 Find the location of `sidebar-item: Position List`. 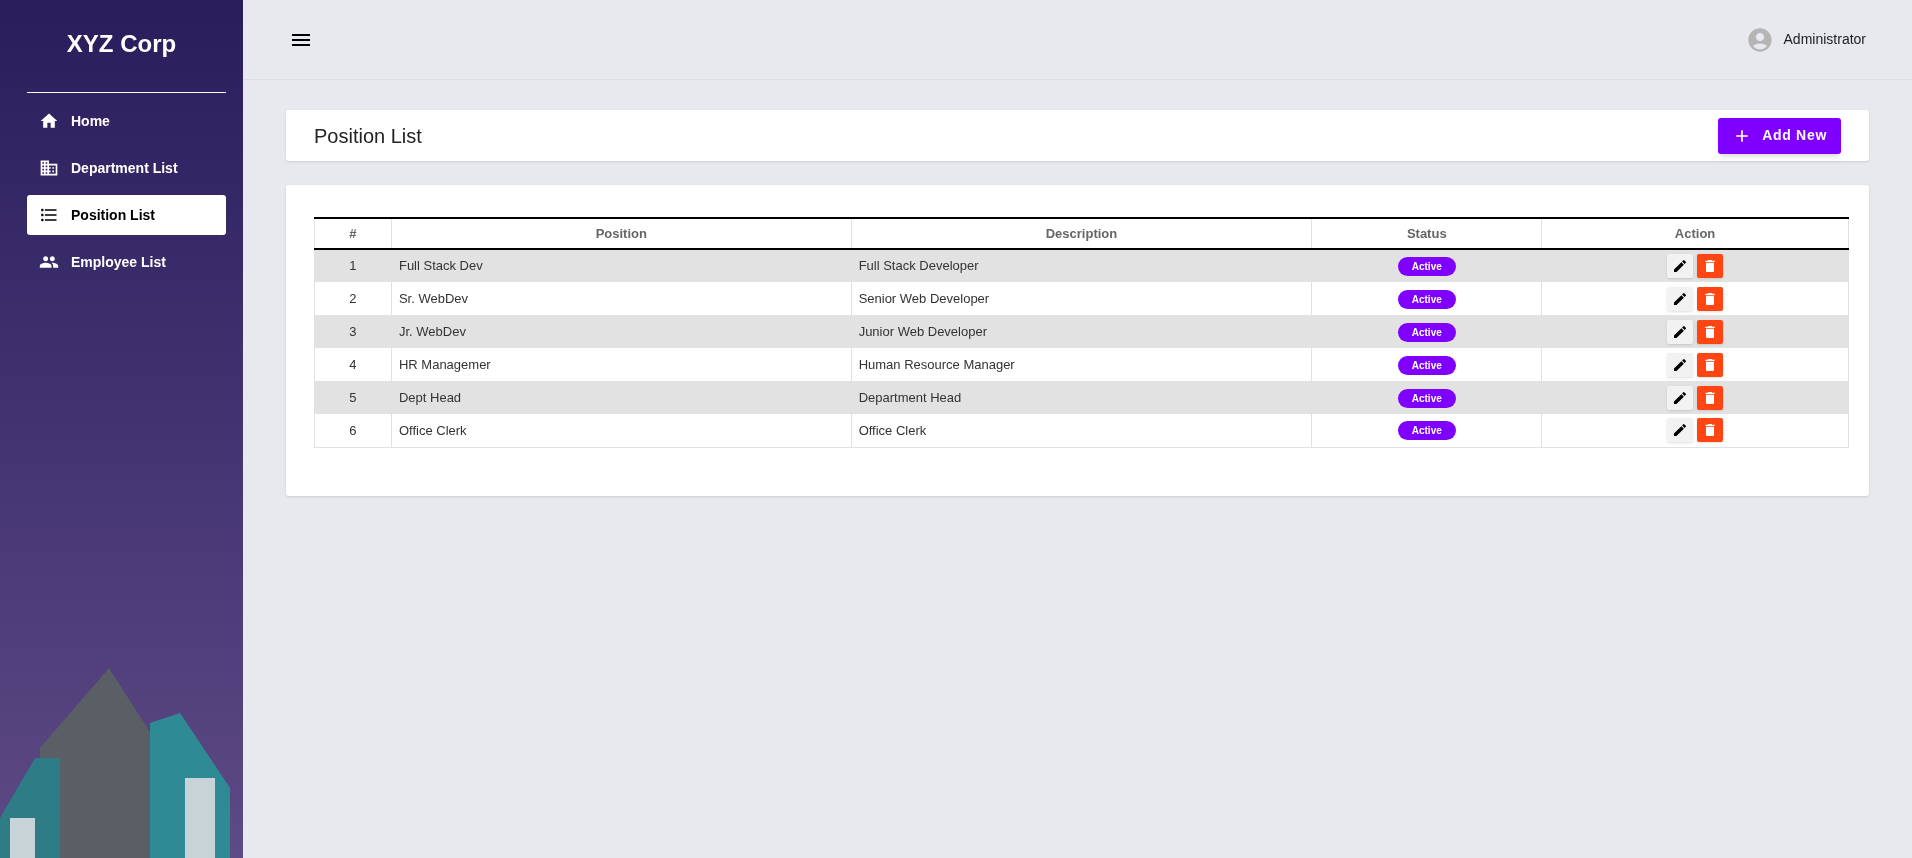

sidebar-item: Position List is located at coordinates (126, 215).